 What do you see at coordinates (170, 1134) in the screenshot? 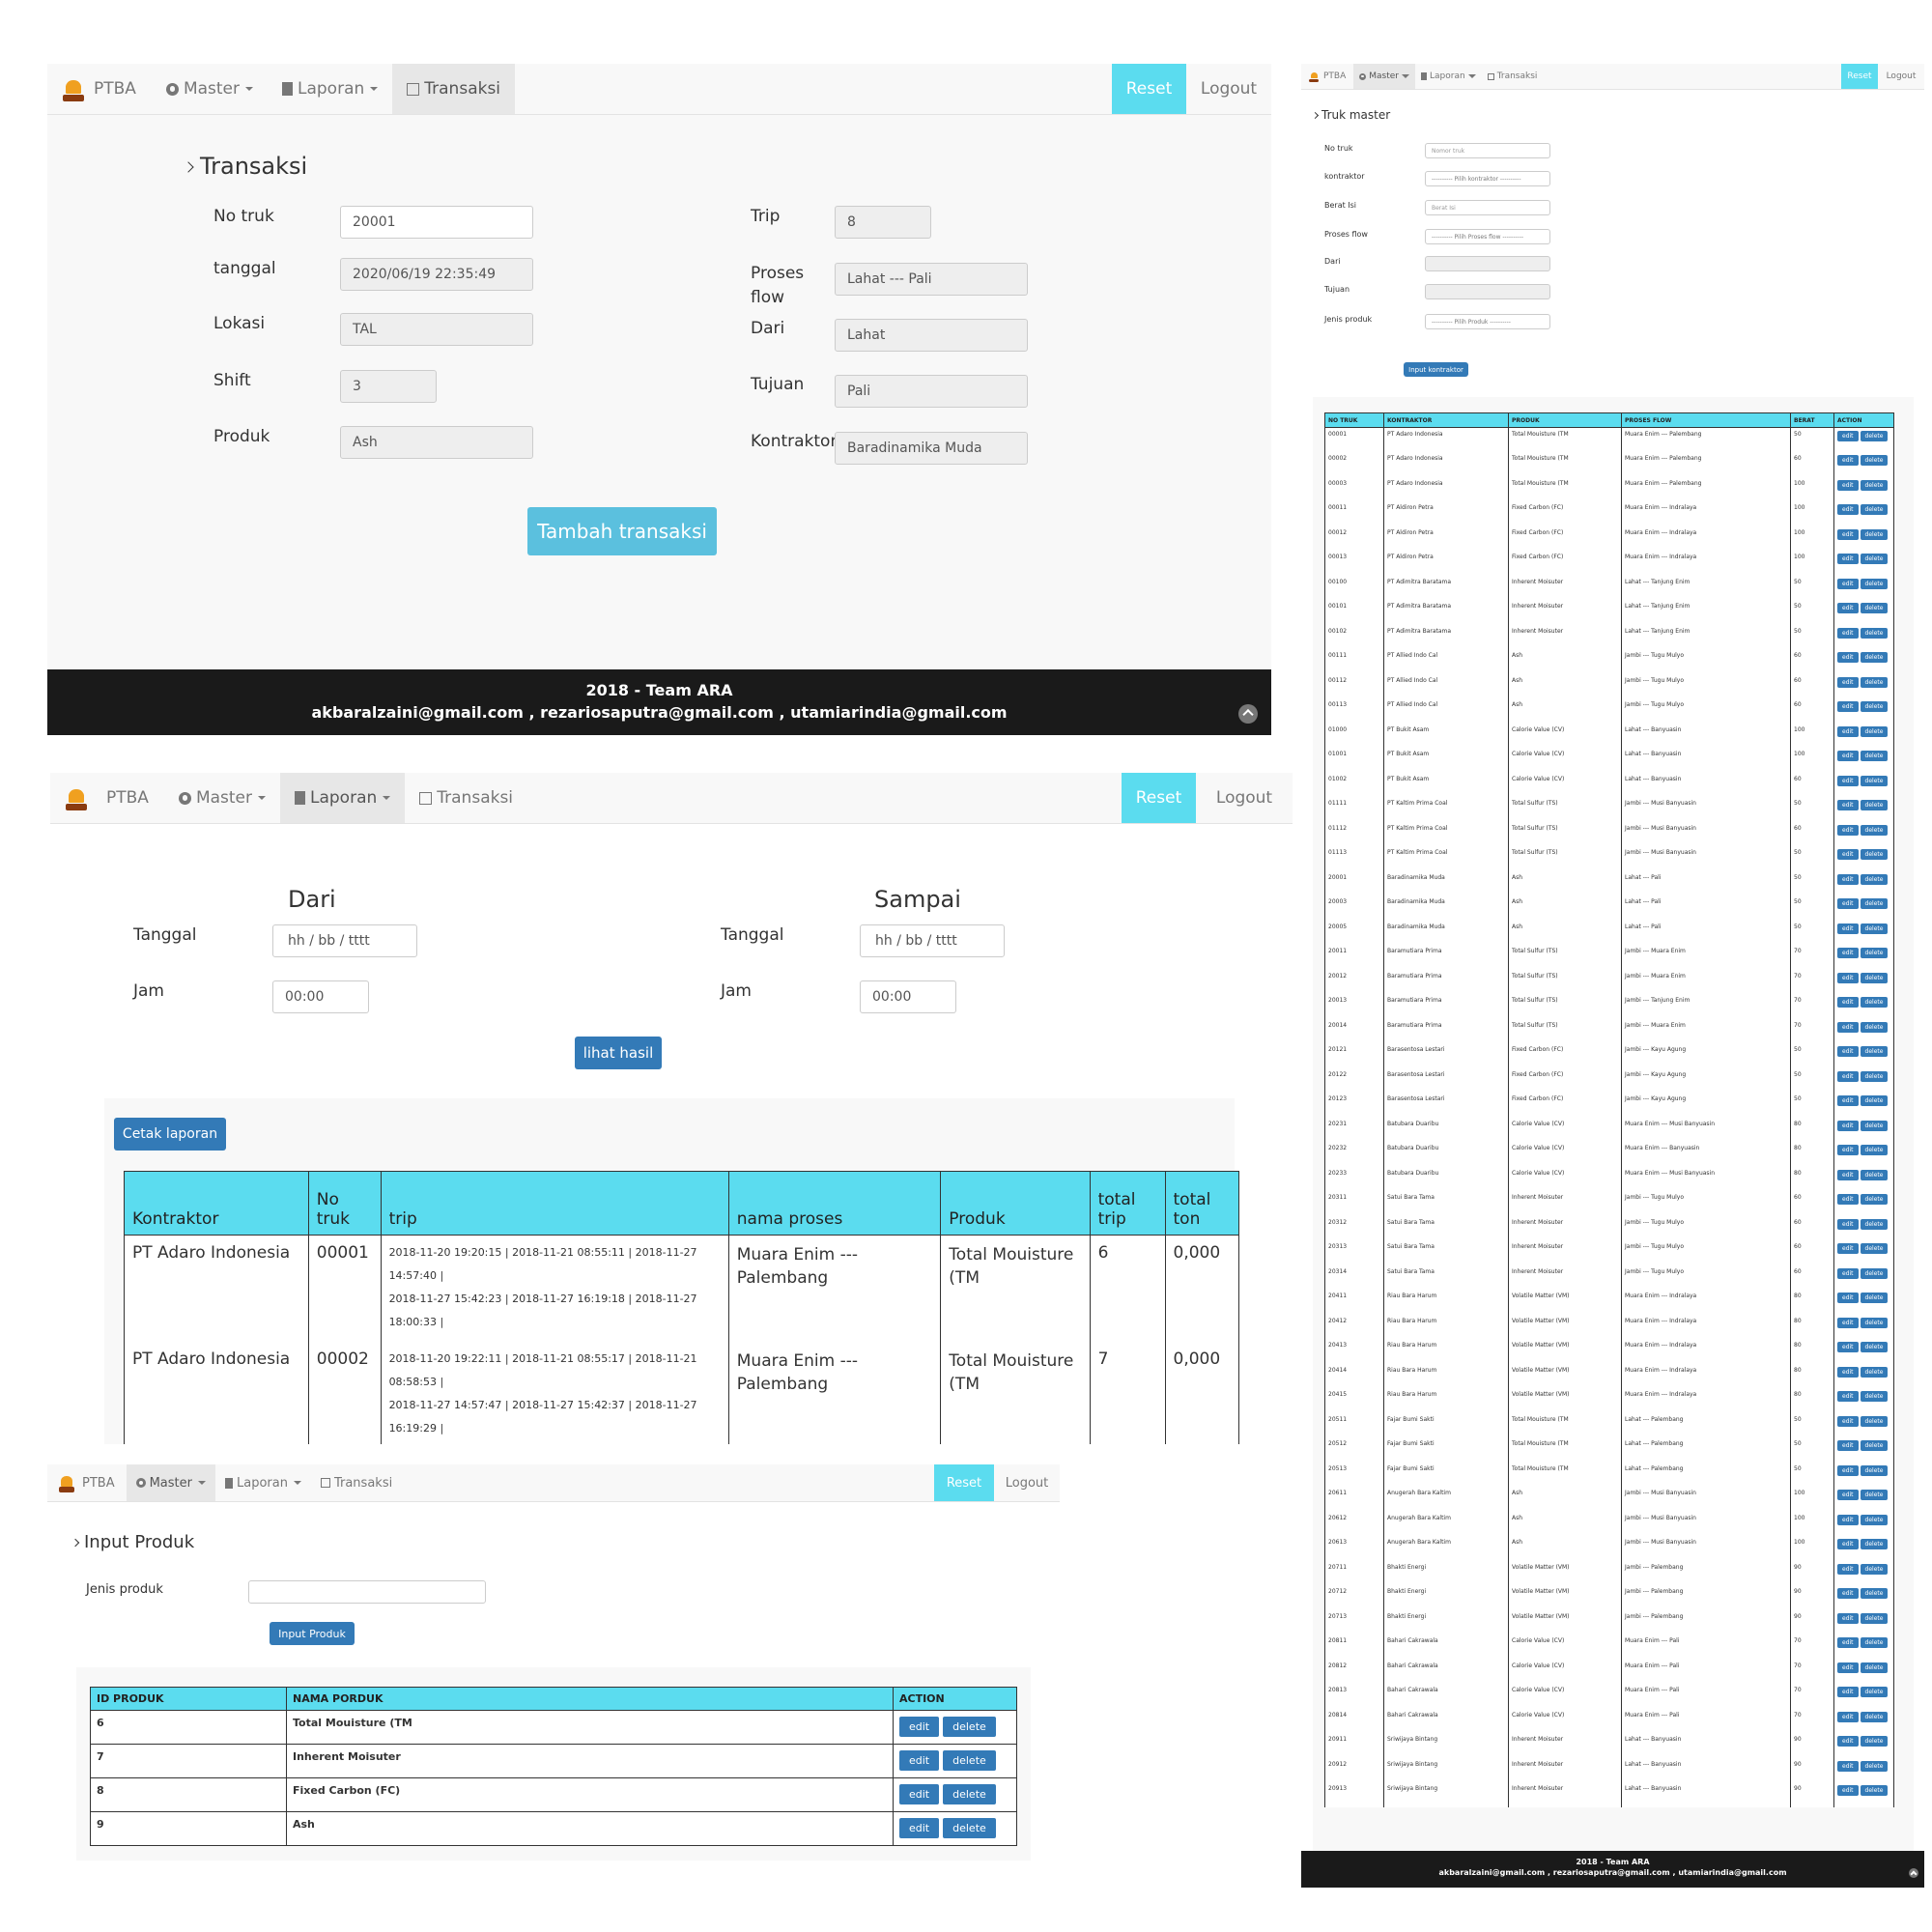
I see `cetak-laporan-button: Cetak laporan` at bounding box center [170, 1134].